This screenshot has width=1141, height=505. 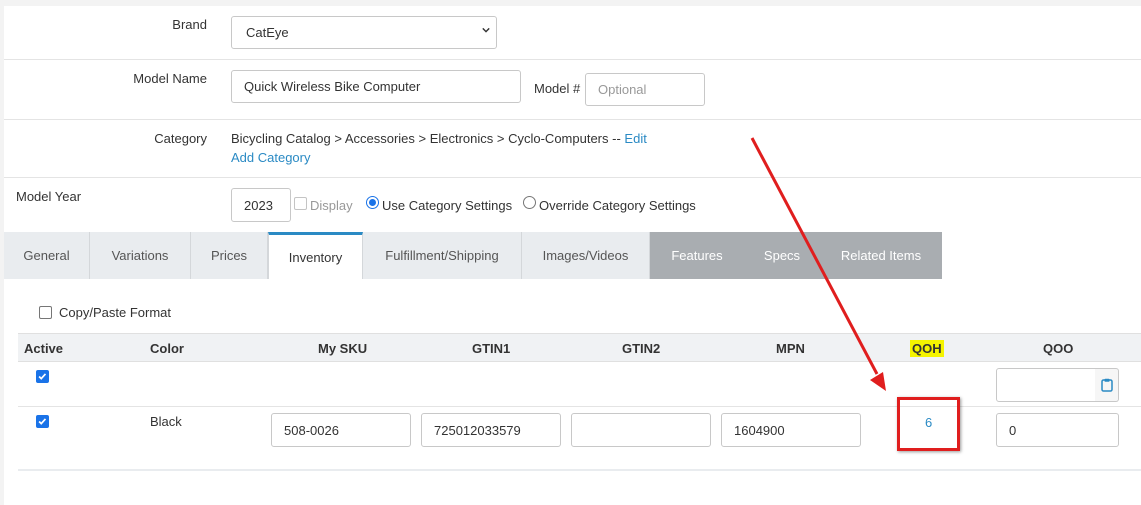 I want to click on col-qoh-header: QOH, so click(x=927, y=348).